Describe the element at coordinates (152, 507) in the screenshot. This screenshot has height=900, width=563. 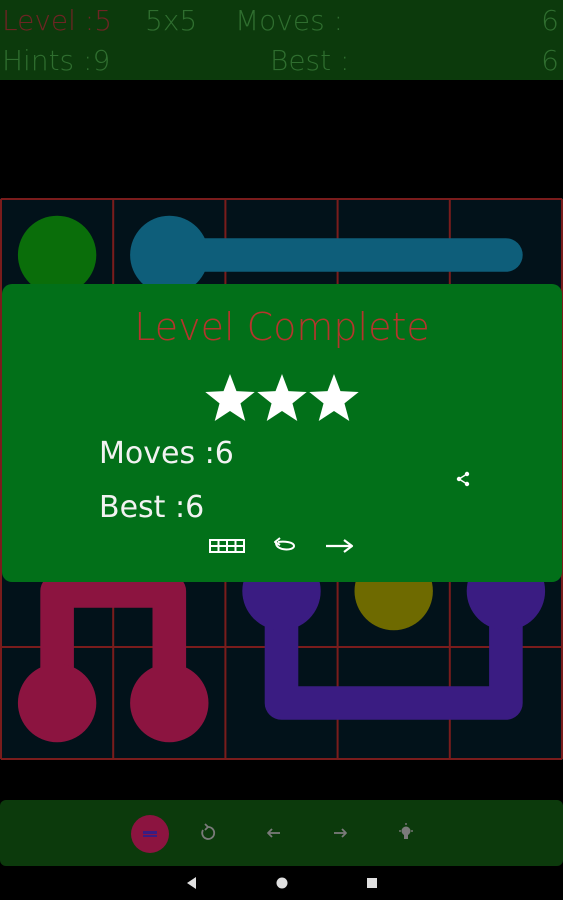
I see `result-best: Best :6` at that location.